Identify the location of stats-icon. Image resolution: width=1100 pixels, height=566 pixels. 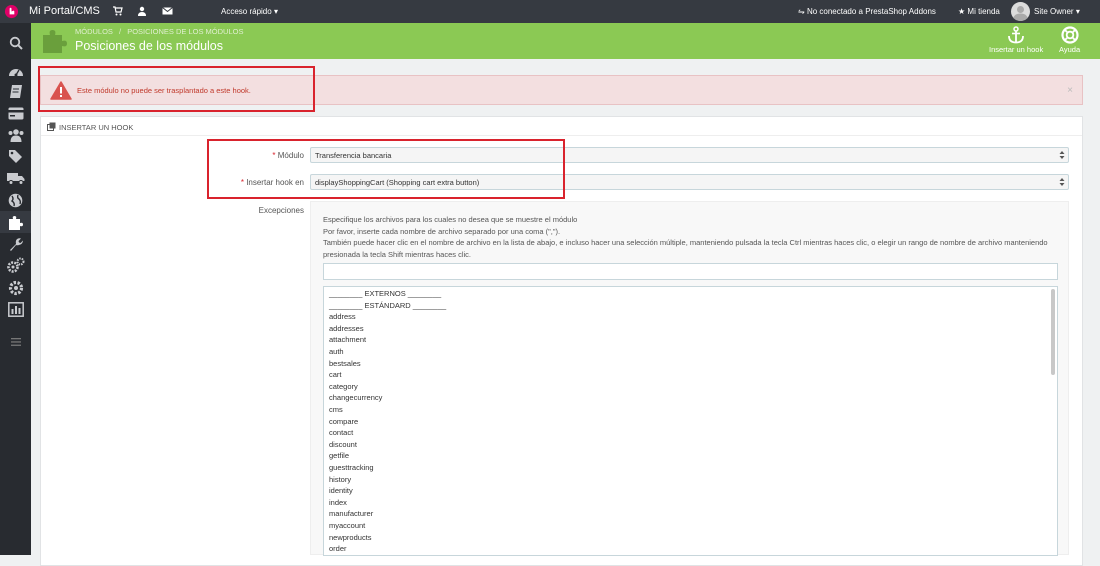
(15, 309).